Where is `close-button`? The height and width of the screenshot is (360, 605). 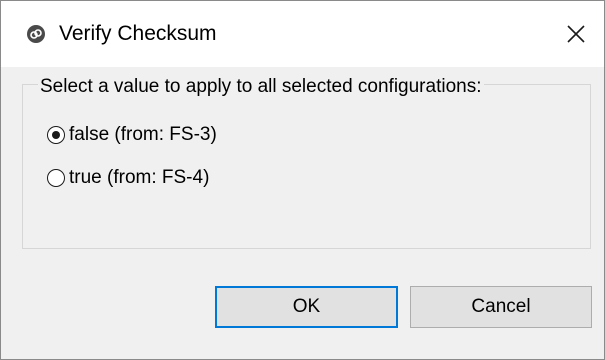 close-button is located at coordinates (576, 34).